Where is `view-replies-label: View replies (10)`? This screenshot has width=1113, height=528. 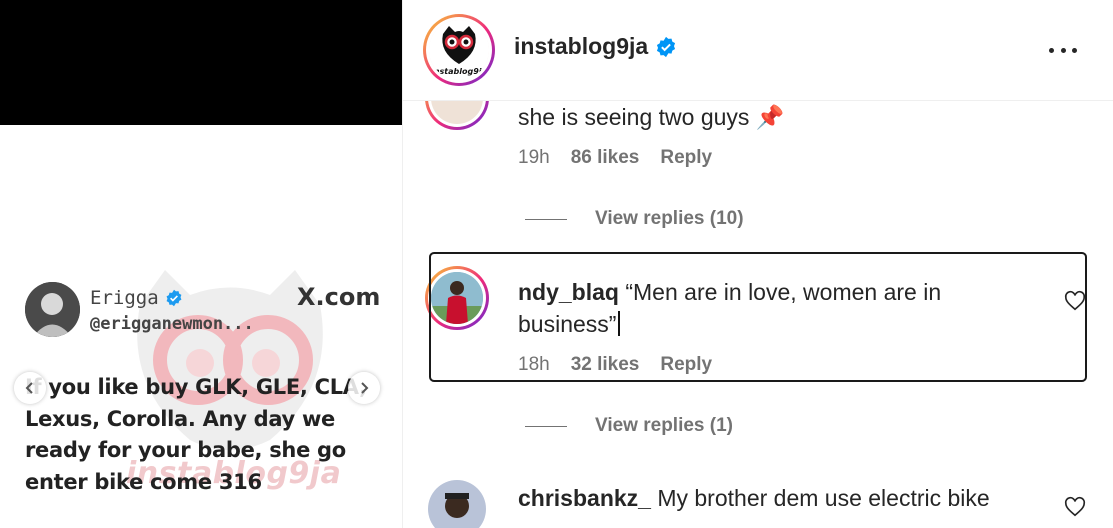 view-replies-label: View replies (10) is located at coordinates (669, 219).